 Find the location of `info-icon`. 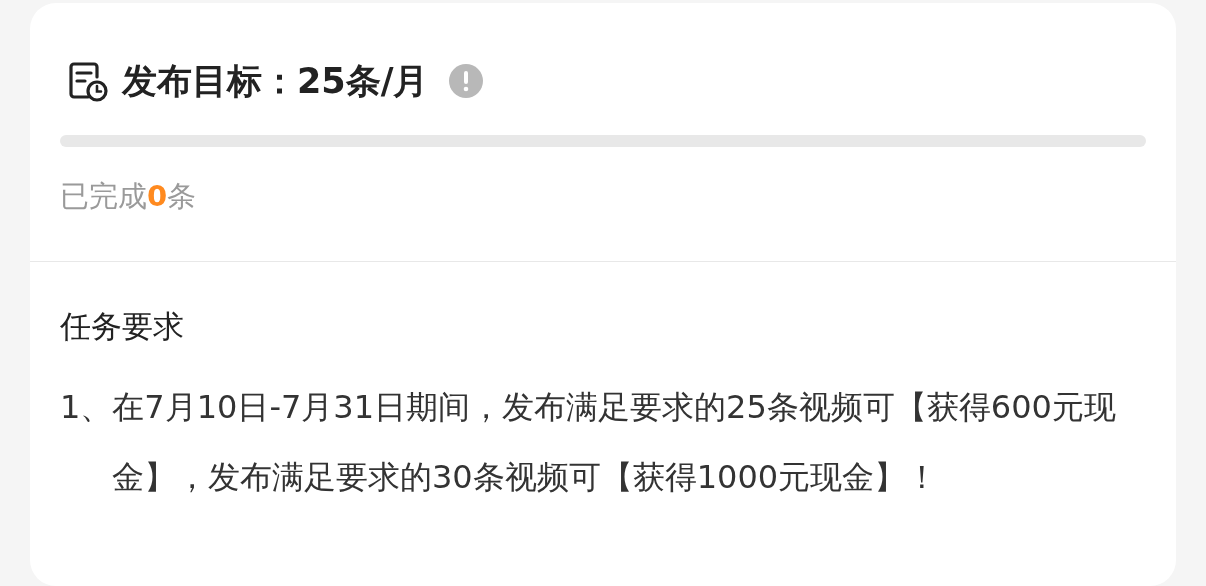

info-icon is located at coordinates (465, 81).